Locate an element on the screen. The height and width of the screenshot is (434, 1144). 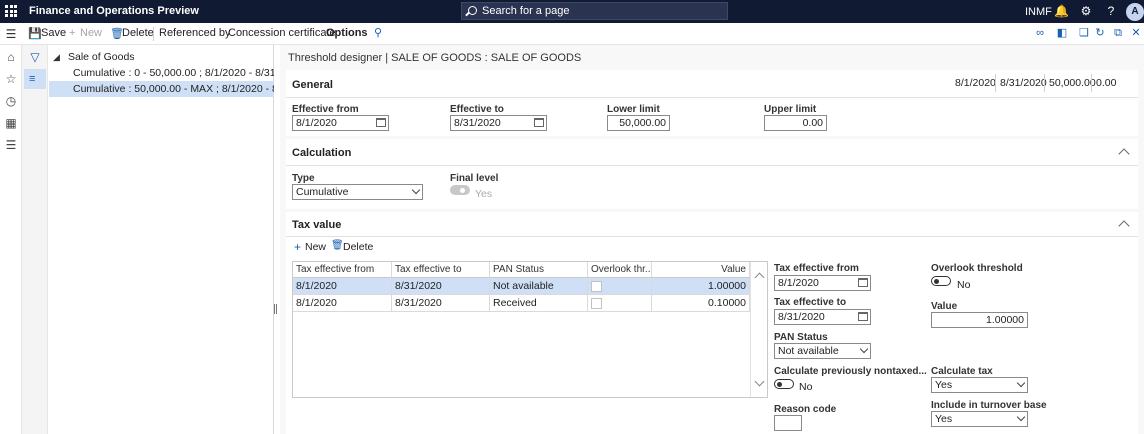
favorites-star-icon: ☆ is located at coordinates (11, 79).